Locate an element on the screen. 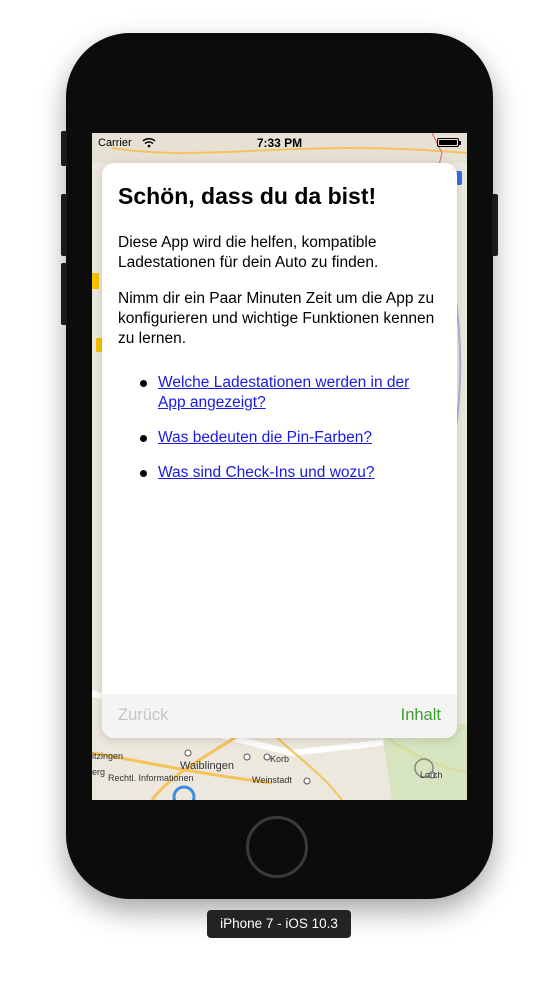 This screenshot has height=981, width=559. volume-down-button is located at coordinates (64, 294).